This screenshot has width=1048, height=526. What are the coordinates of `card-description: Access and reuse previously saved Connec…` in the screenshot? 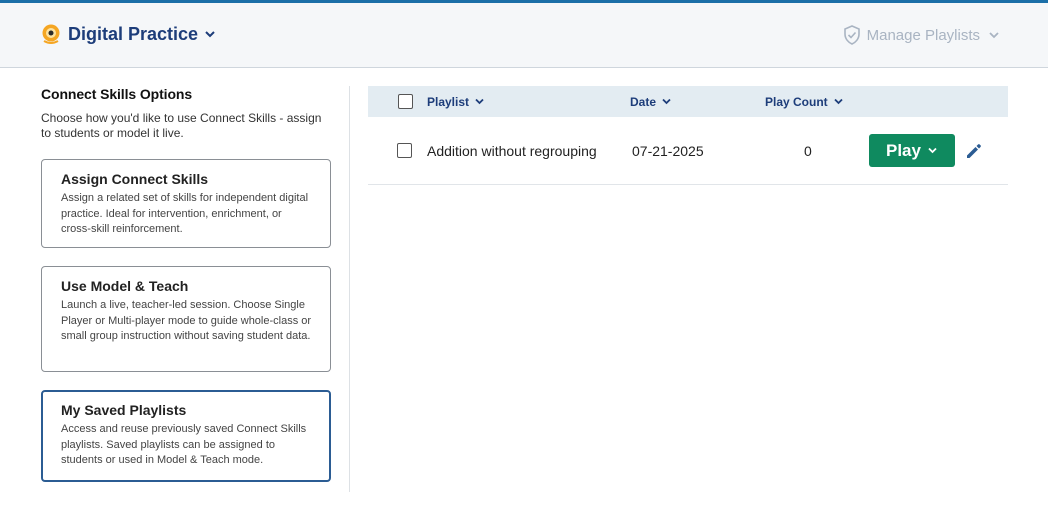 It's located at (184, 444).